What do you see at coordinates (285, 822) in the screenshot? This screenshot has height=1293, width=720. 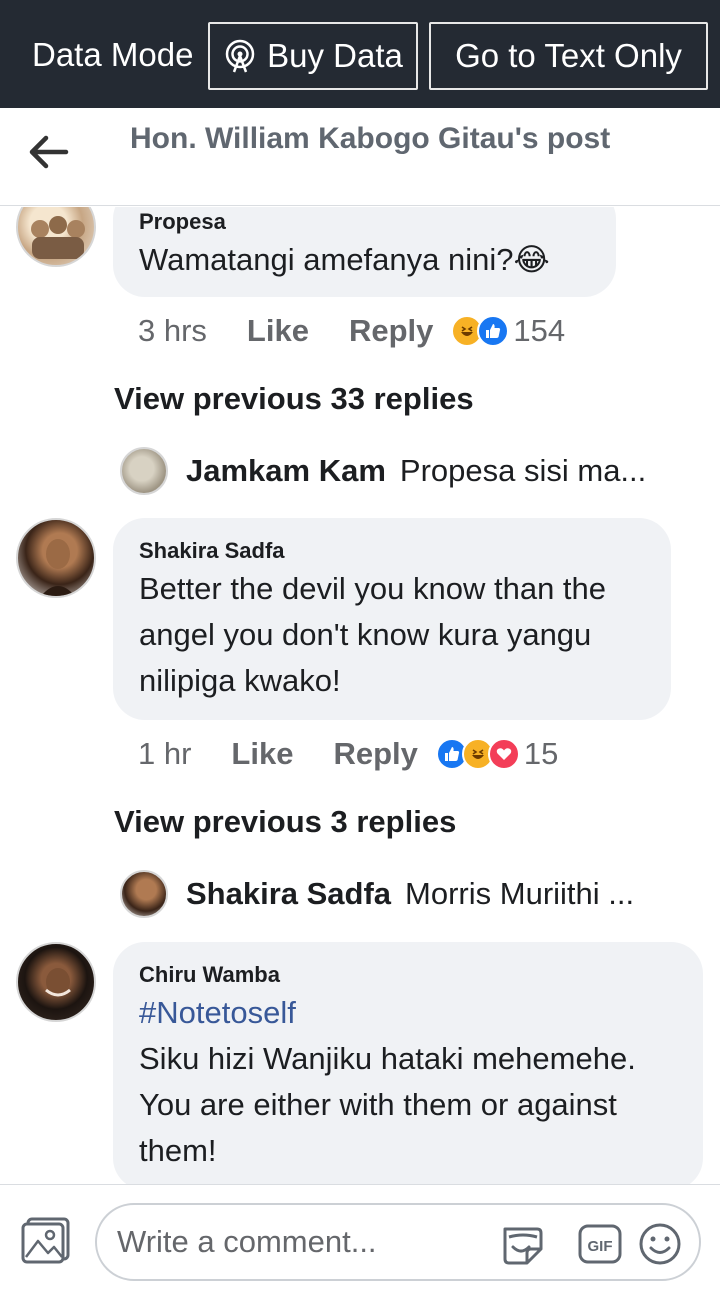 I see `view-previous-replies: View previous 3 replies` at bounding box center [285, 822].